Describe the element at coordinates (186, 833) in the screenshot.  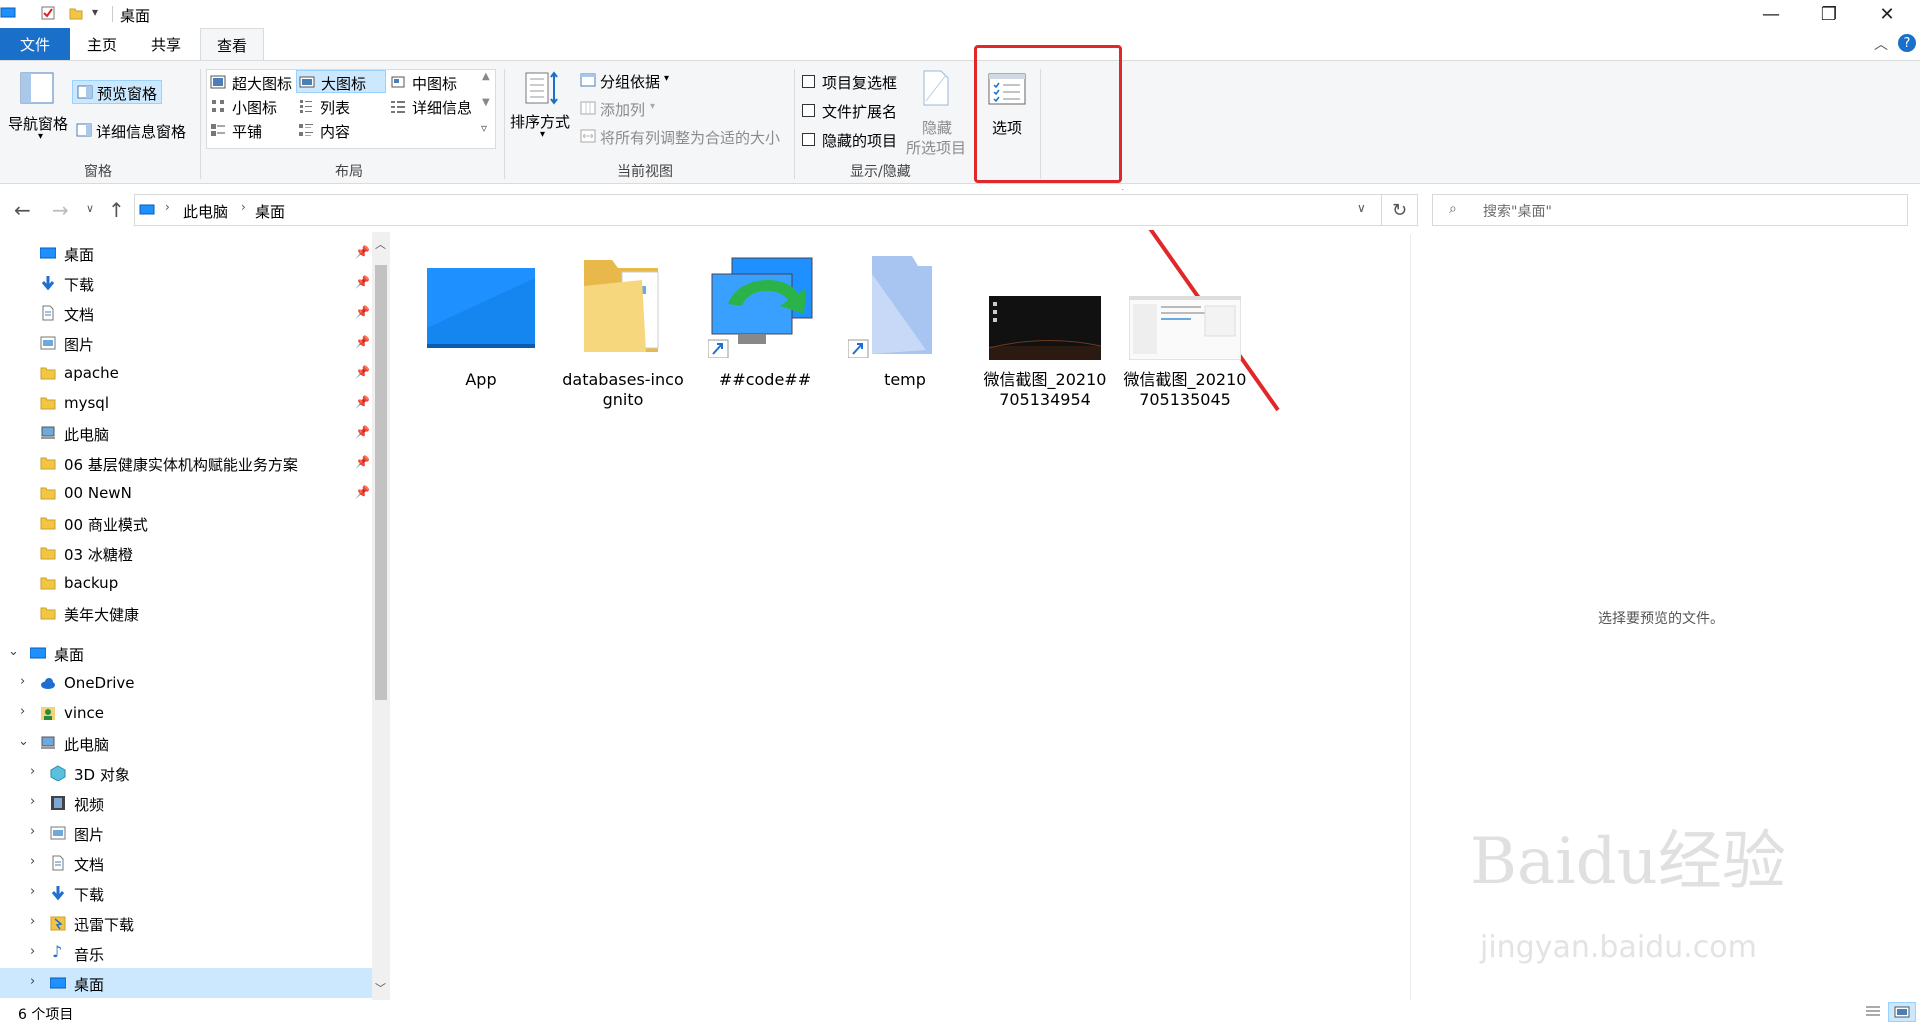
I see `tree-item-pictures: › 图片` at that location.